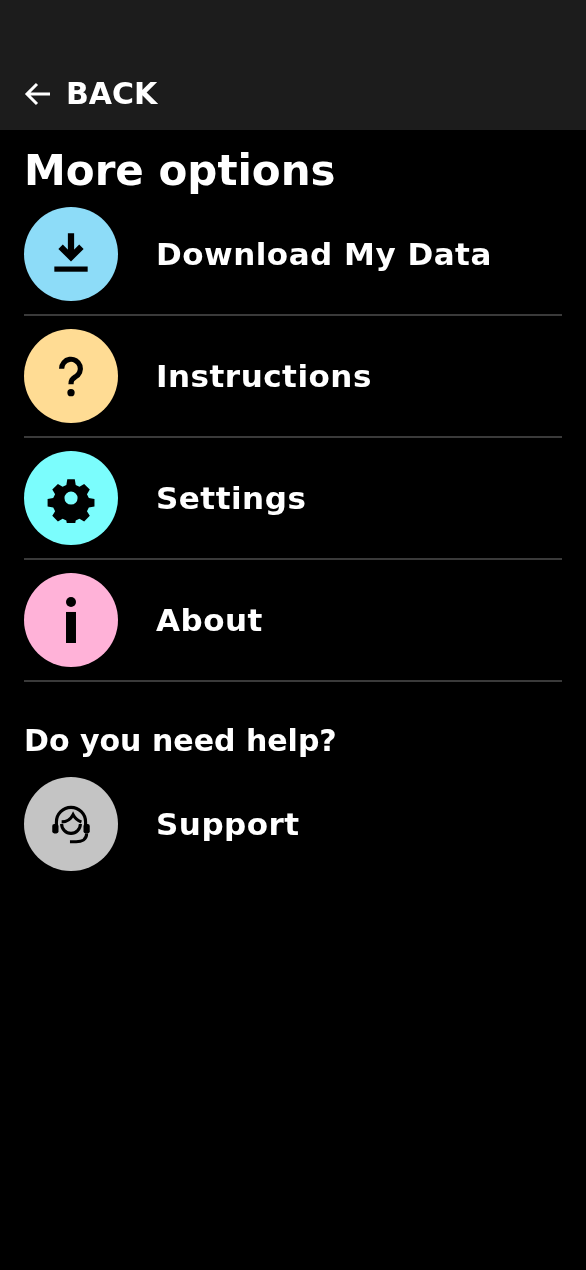 This screenshot has width=586, height=1270. I want to click on back-arrow-icon, so click(38, 93).